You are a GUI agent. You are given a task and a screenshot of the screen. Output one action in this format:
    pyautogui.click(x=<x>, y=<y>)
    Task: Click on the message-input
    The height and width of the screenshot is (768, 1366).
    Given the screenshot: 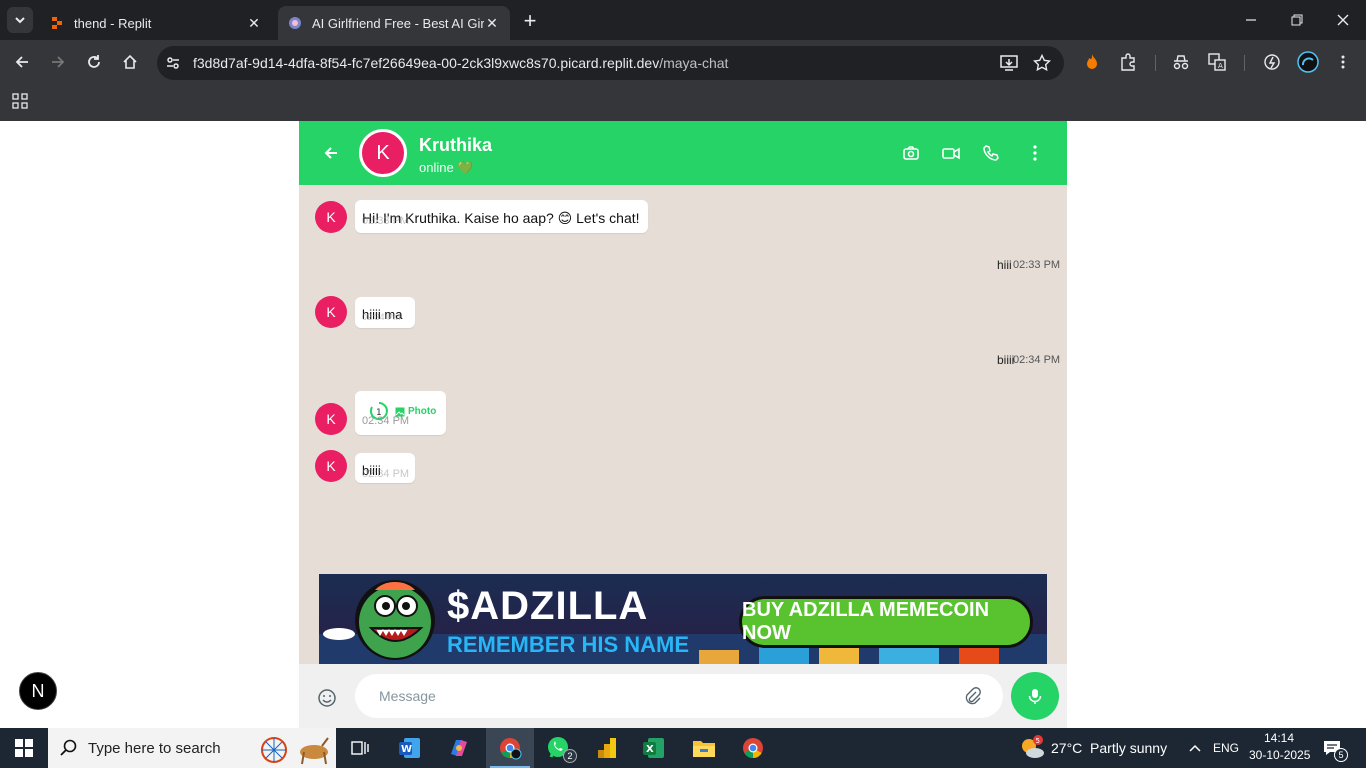 What is the action you would take?
    pyautogui.click(x=679, y=696)
    